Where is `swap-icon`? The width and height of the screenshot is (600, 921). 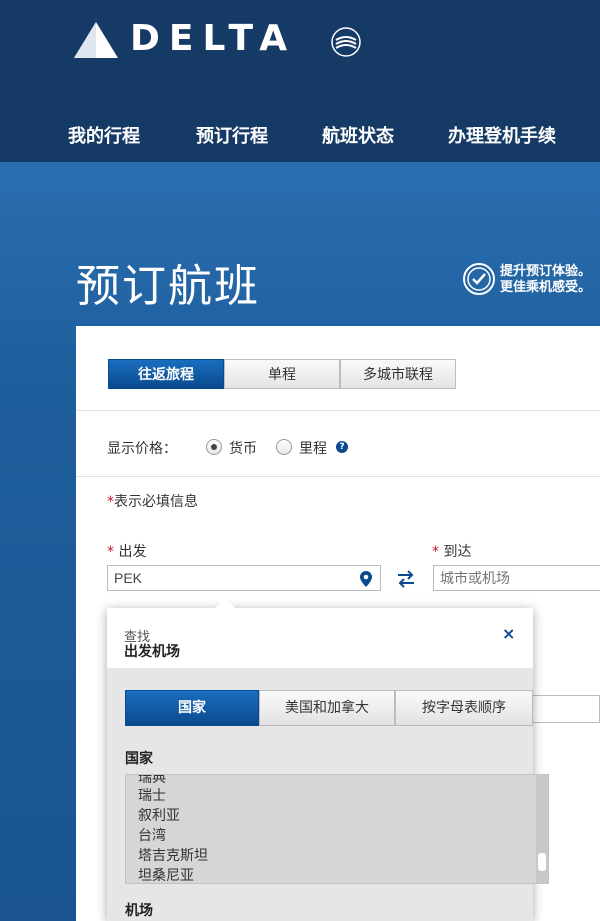 swap-icon is located at coordinates (406, 579).